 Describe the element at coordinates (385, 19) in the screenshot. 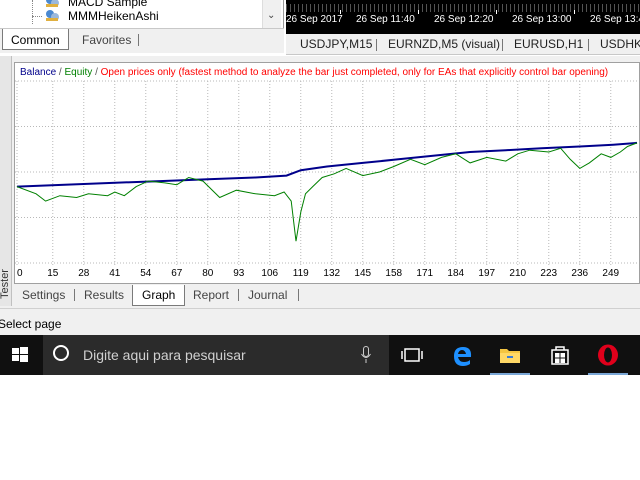

I see `time-label: 26 Sep 11:40` at that location.